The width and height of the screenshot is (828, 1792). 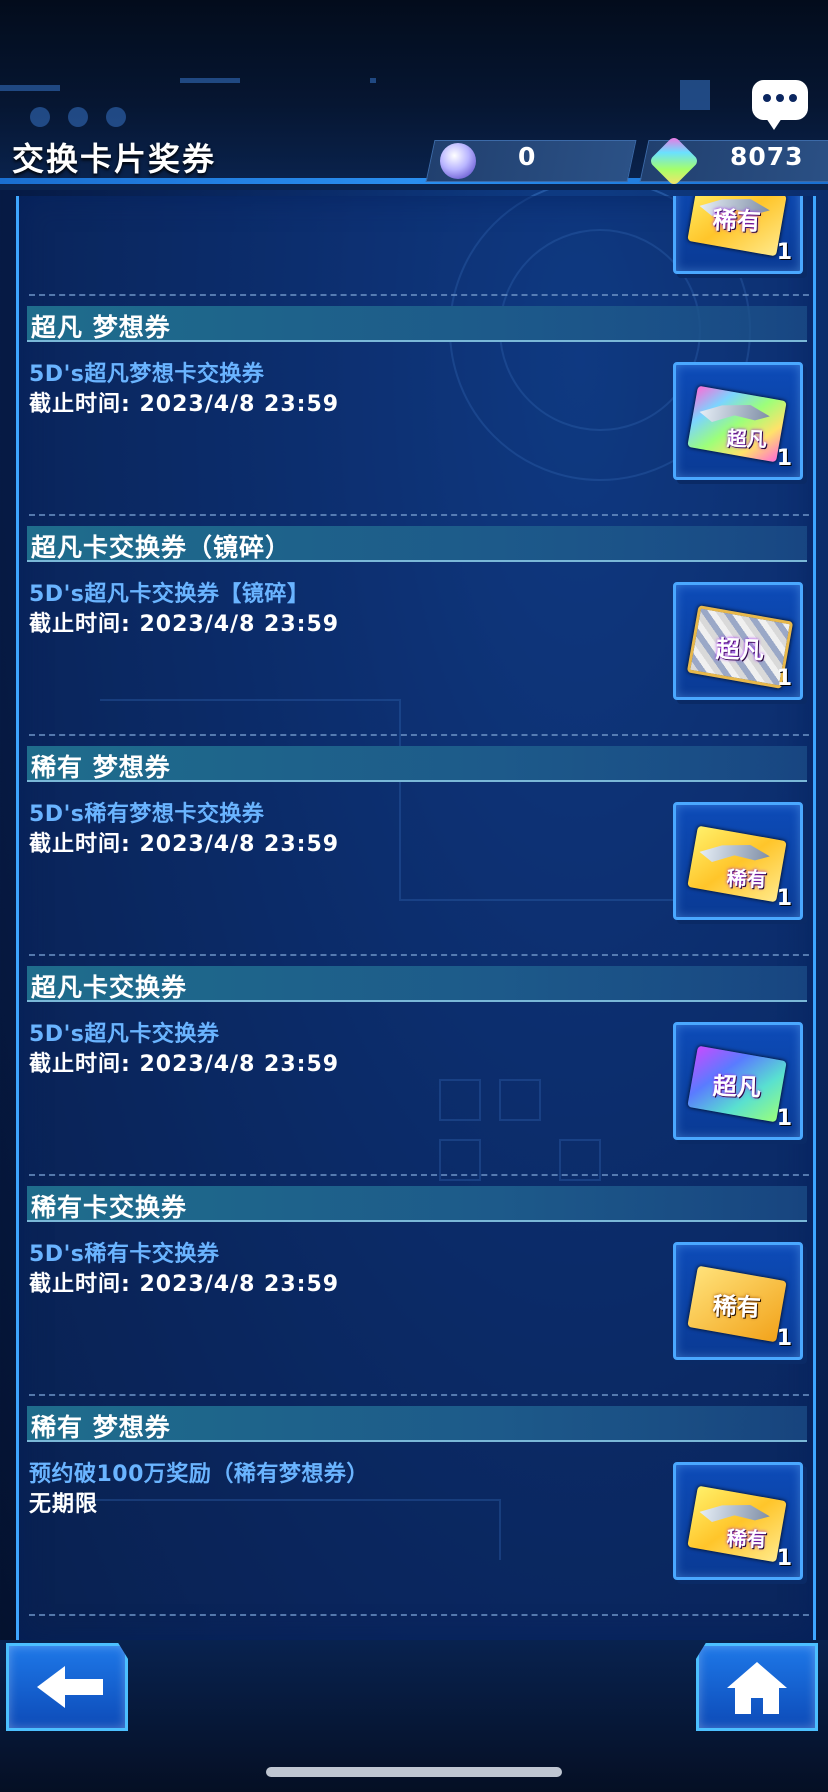 What do you see at coordinates (767, 156) in the screenshot?
I see `crystal-count: 8073` at bounding box center [767, 156].